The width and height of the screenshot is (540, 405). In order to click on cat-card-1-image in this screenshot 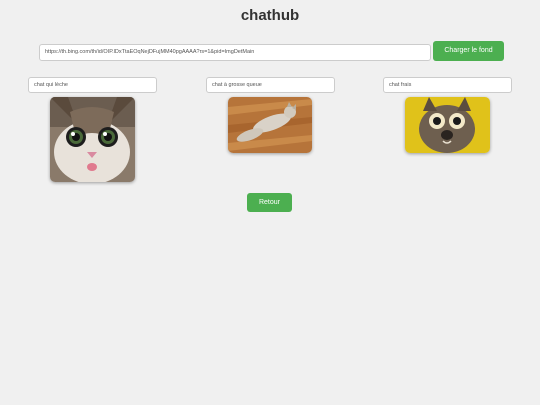, I will do `click(92, 139)`.